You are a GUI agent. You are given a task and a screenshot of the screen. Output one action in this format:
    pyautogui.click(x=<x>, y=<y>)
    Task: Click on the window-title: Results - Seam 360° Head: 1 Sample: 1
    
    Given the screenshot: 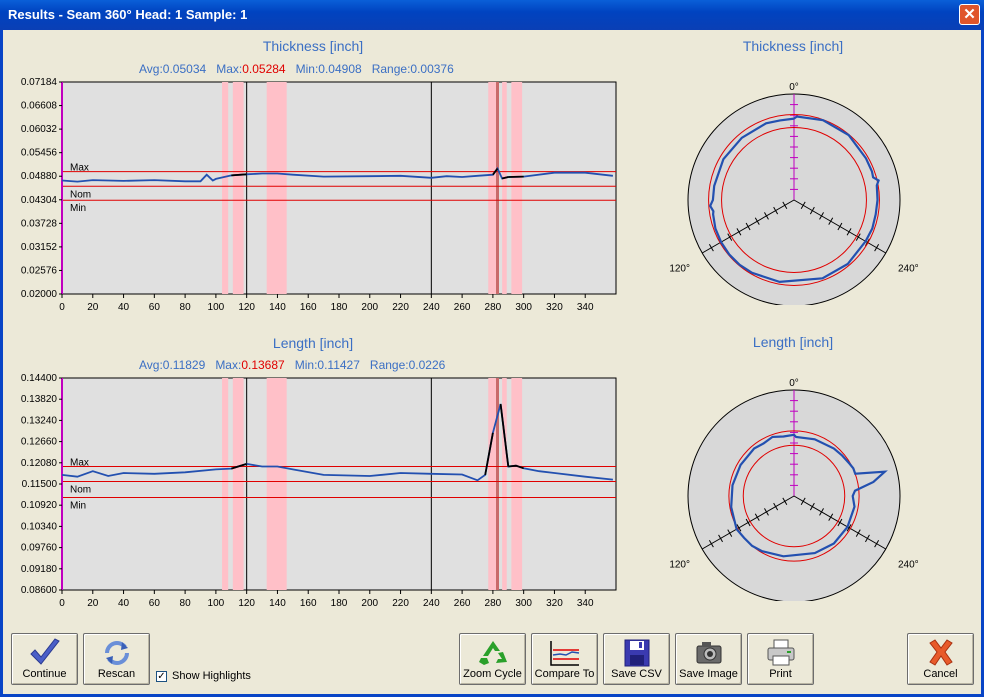 What is the action you would take?
    pyautogui.click(x=128, y=14)
    